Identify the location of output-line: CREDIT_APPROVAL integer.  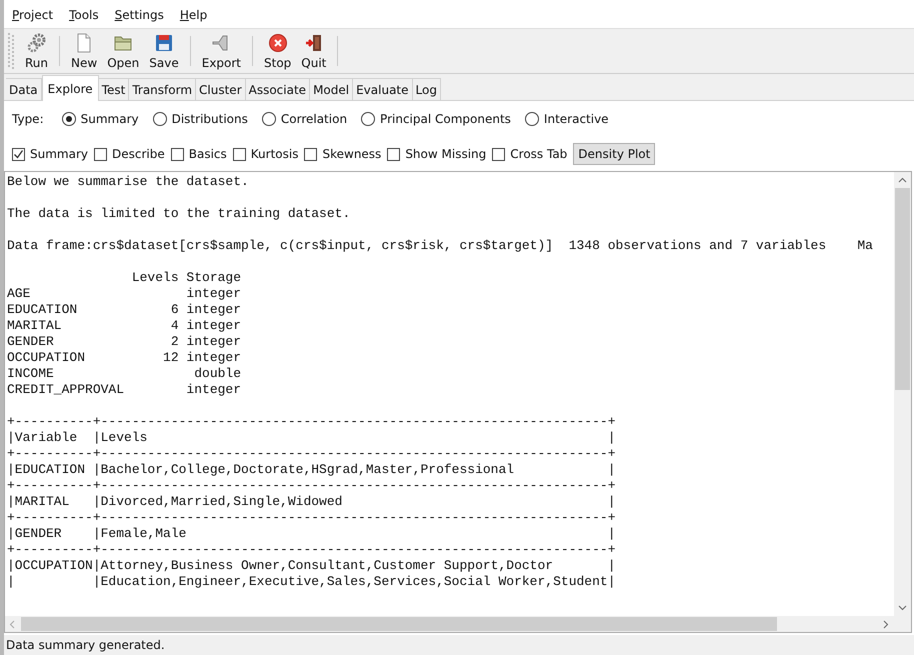
(124, 390).